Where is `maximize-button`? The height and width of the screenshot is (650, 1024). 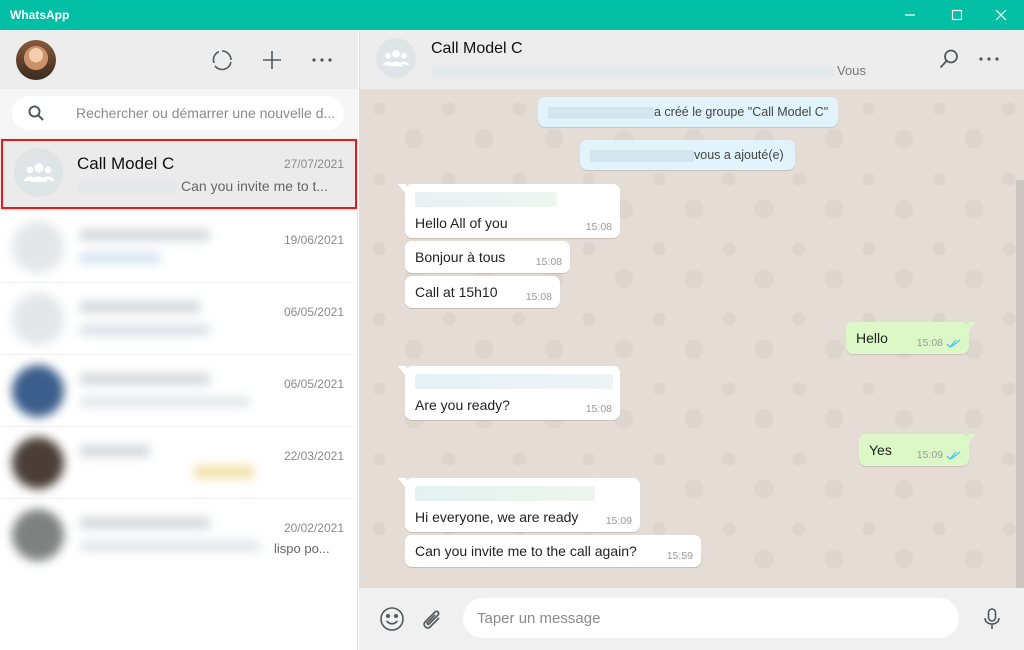 maximize-button is located at coordinates (957, 15).